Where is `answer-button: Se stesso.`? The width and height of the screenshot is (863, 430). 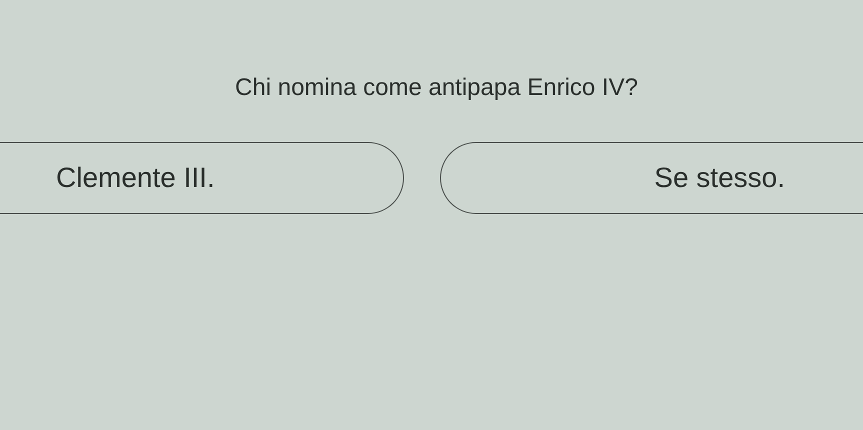
answer-button: Se stesso. is located at coordinates (651, 178).